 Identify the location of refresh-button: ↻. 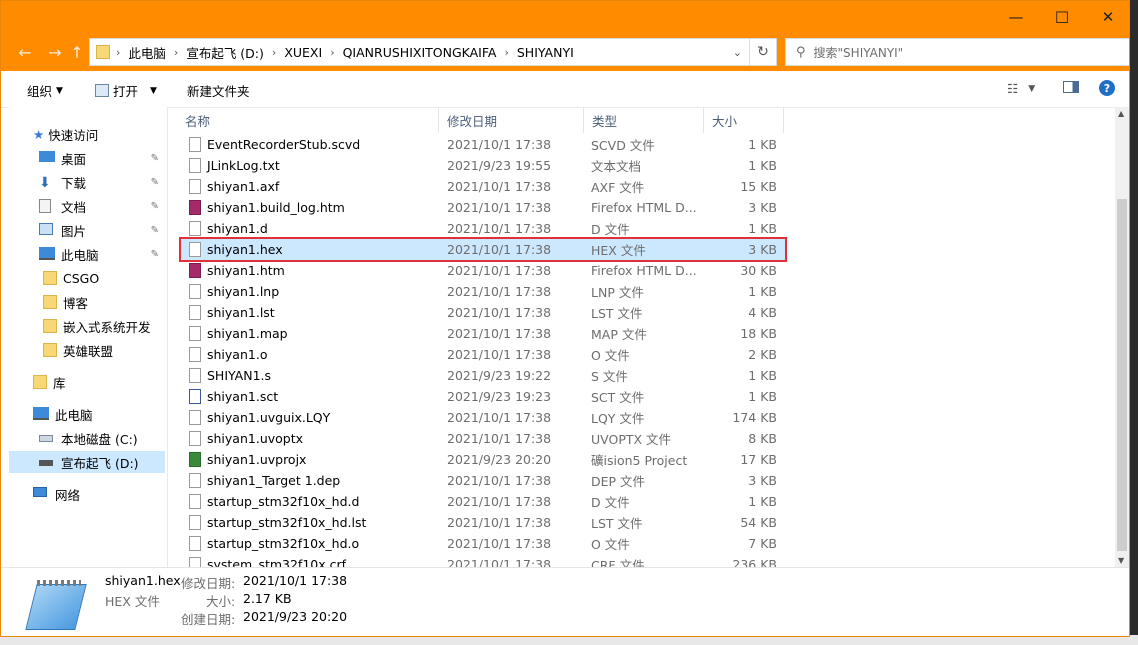
(762, 52).